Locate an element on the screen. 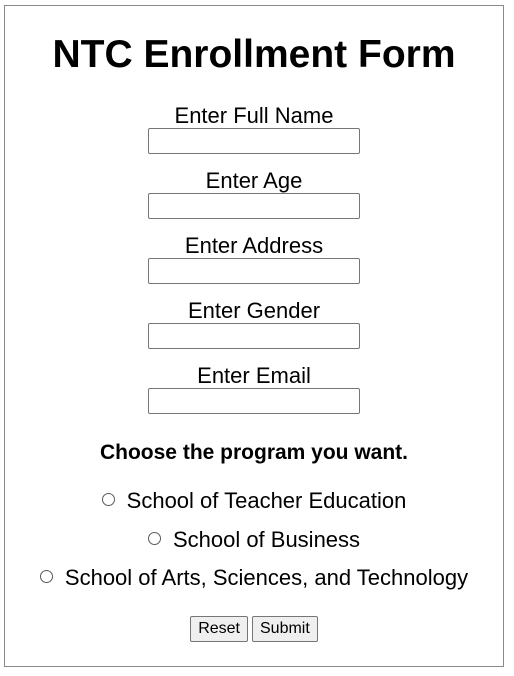  address-input is located at coordinates (254, 271).